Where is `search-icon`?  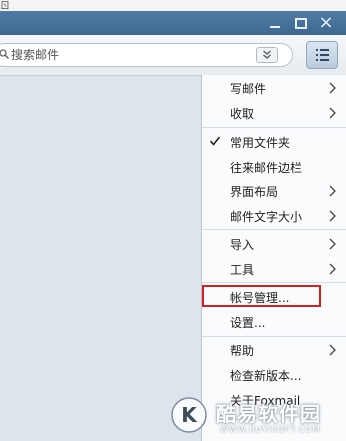 search-icon is located at coordinates (4, 54).